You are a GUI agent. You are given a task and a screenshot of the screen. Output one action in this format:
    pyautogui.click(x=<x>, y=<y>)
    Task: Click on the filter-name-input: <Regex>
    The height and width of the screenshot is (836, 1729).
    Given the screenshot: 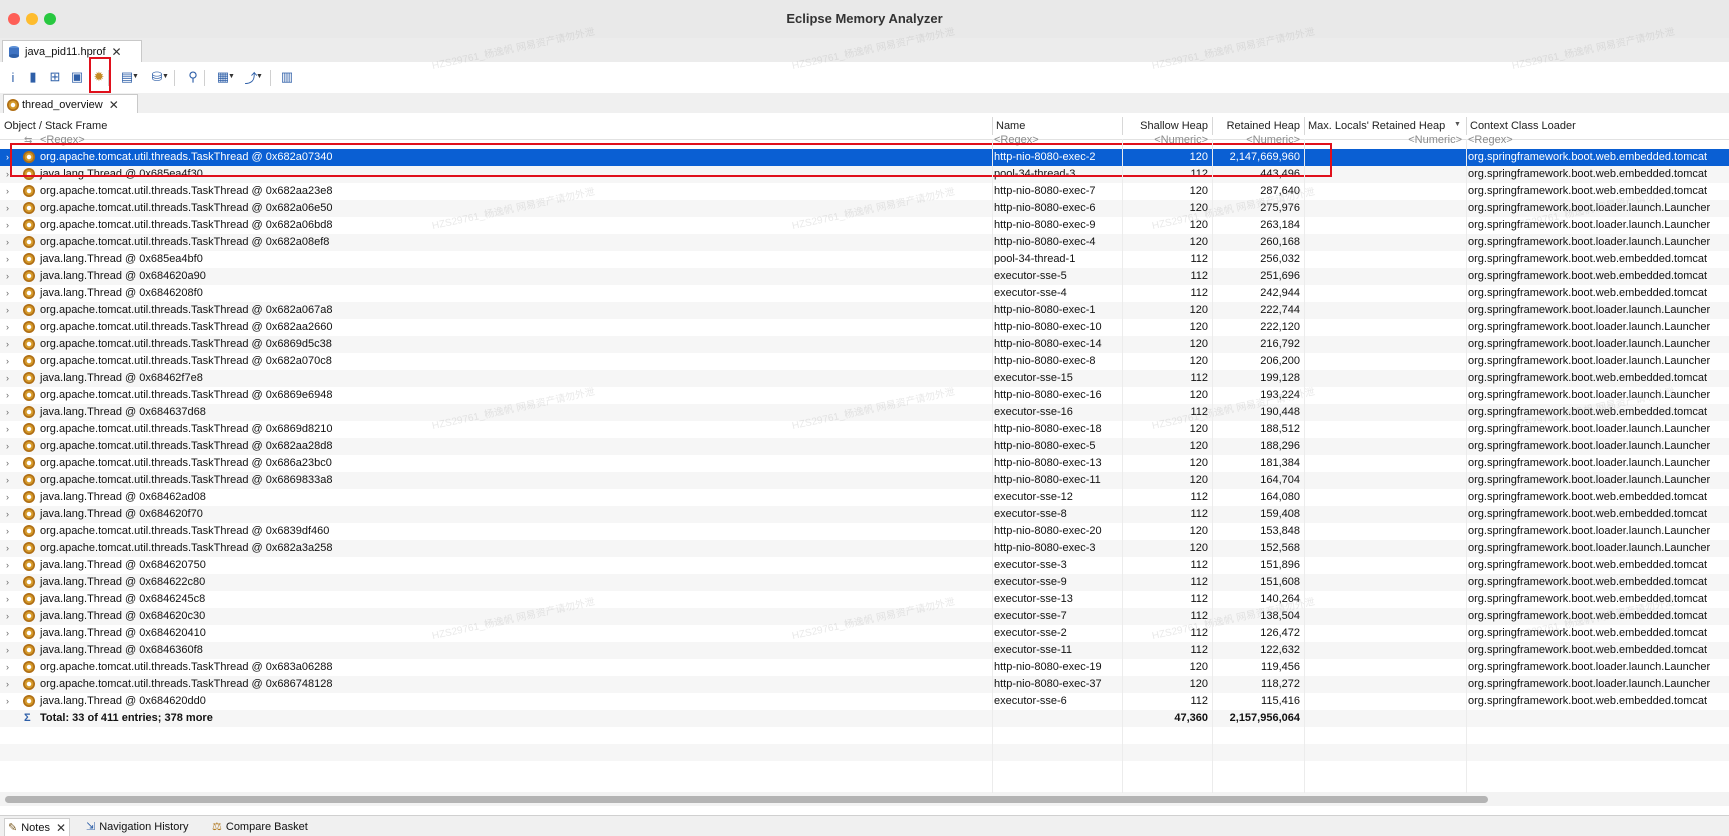 What is the action you would take?
    pyautogui.click(x=1057, y=140)
    